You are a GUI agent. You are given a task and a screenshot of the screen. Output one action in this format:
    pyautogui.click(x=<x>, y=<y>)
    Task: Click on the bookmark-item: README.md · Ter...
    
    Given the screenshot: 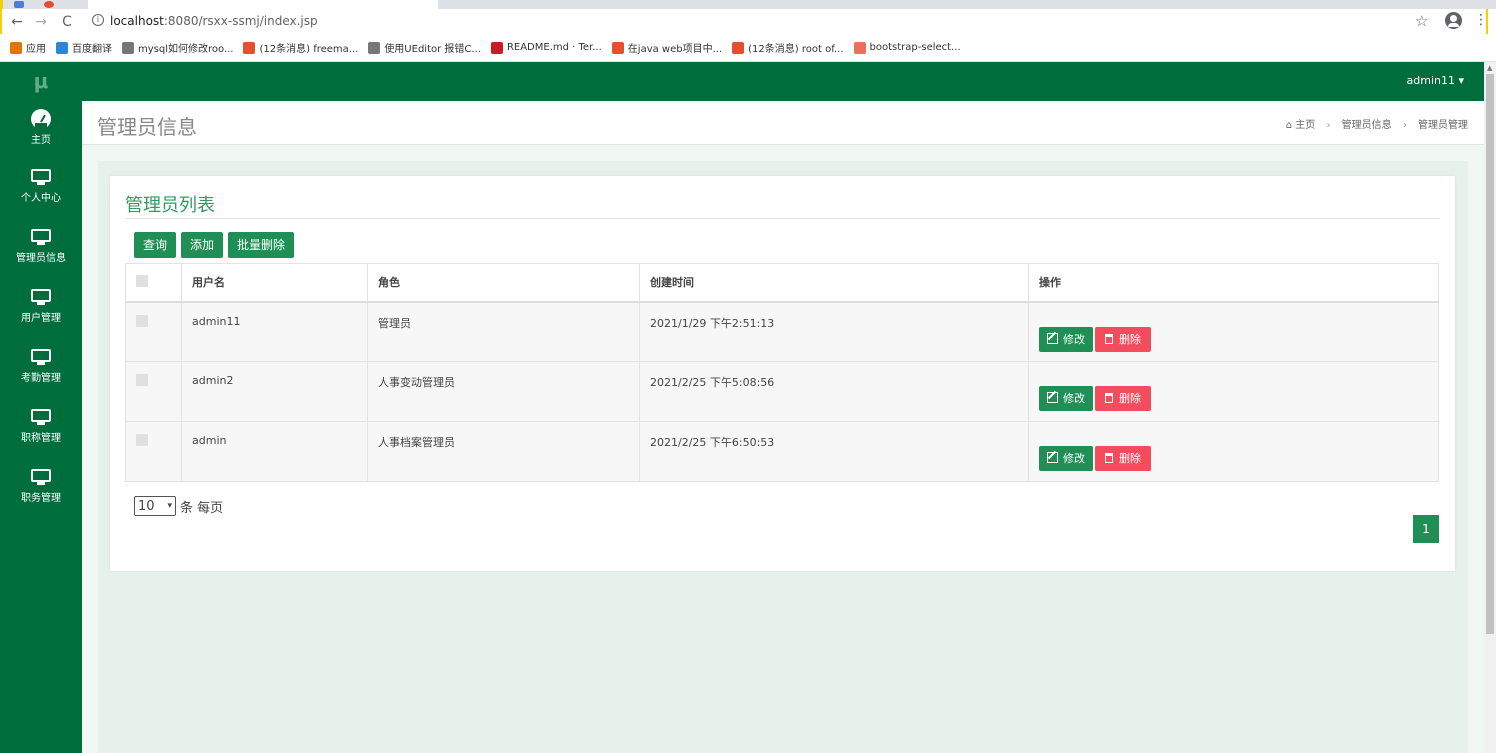 What is the action you would take?
    pyautogui.click(x=546, y=47)
    